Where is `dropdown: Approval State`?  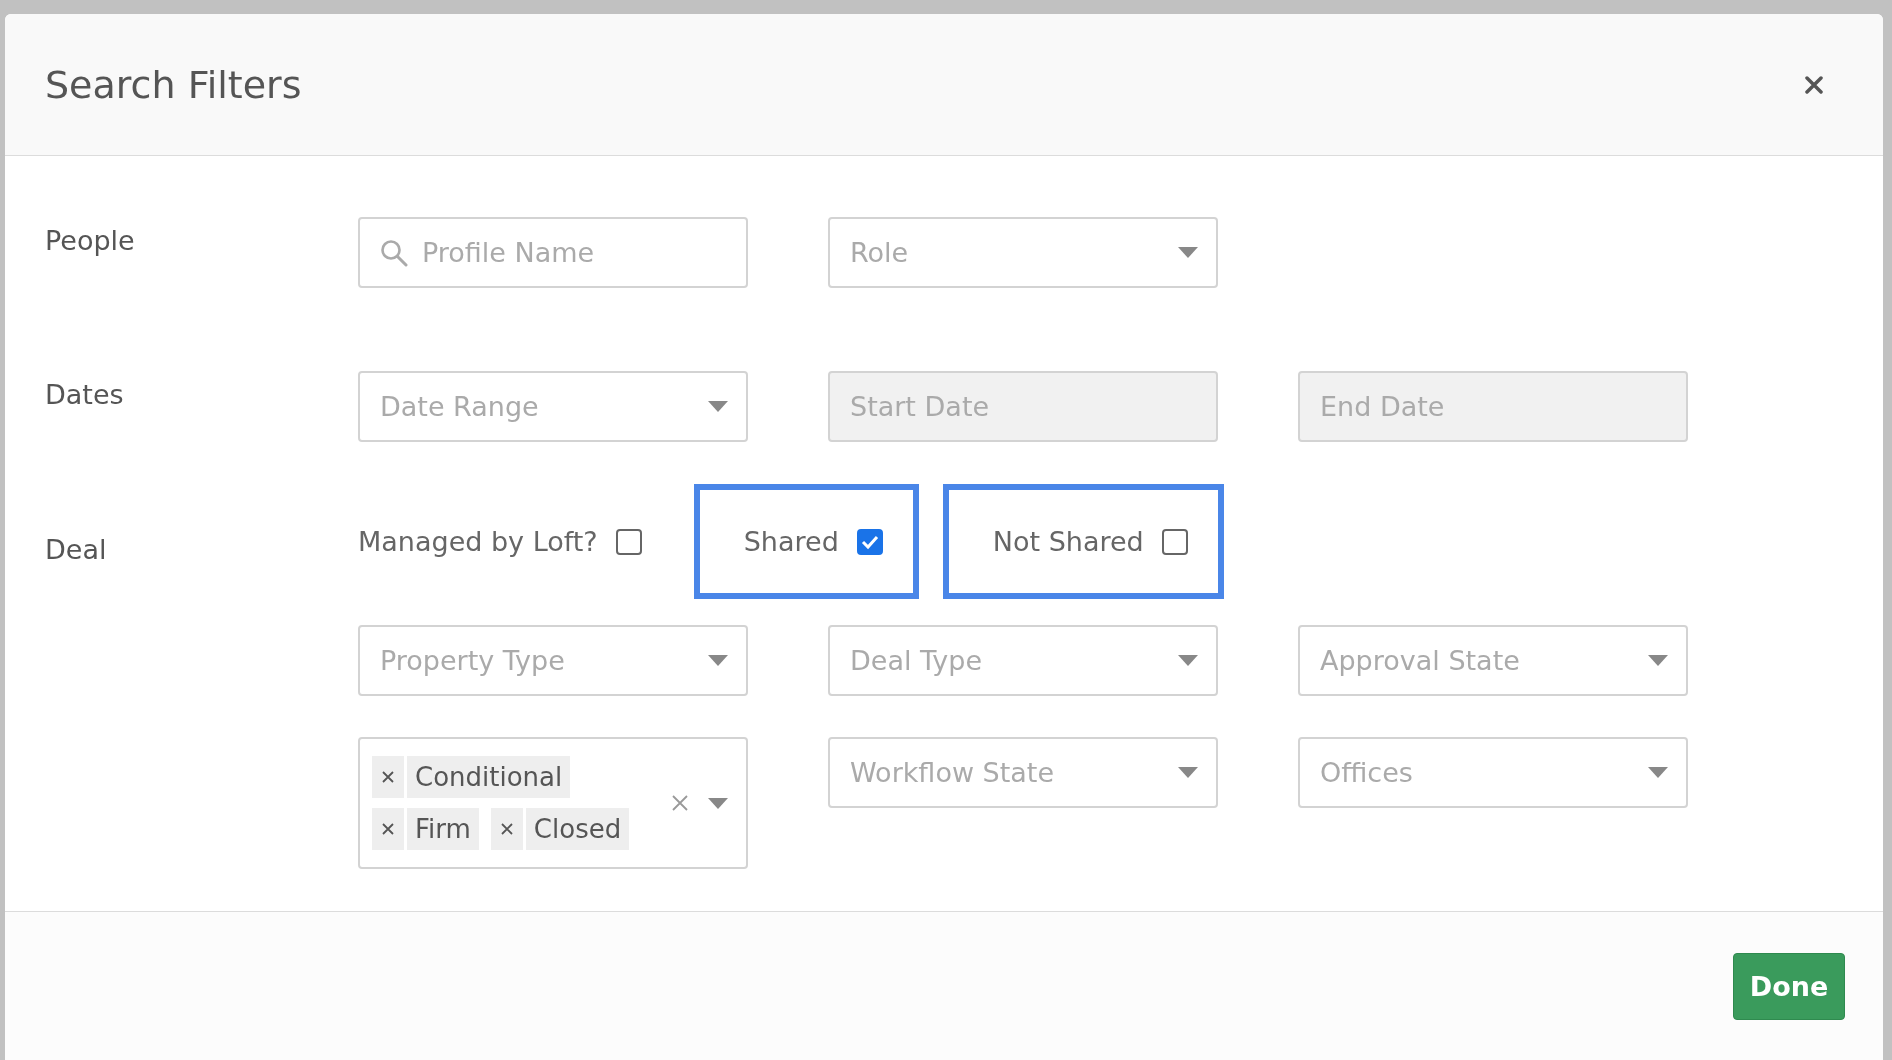
dropdown: Approval State is located at coordinates (1493, 660).